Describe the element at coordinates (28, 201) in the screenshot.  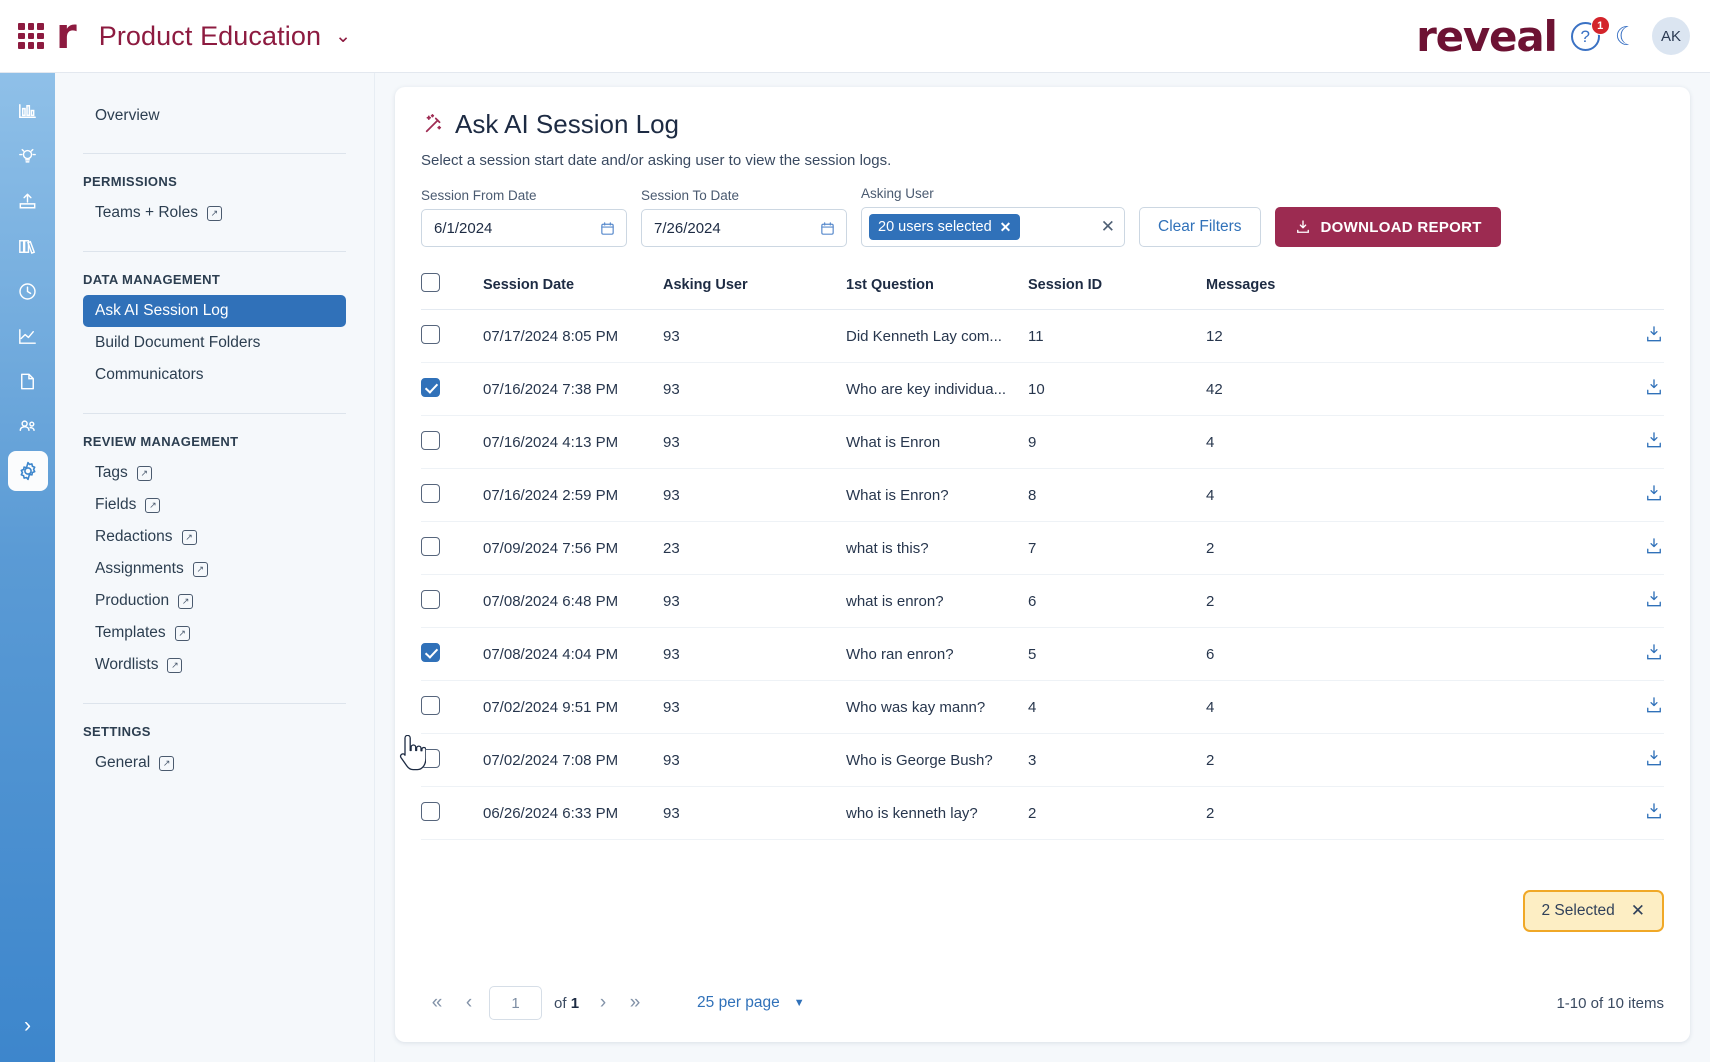
I see `upload-icon` at that location.